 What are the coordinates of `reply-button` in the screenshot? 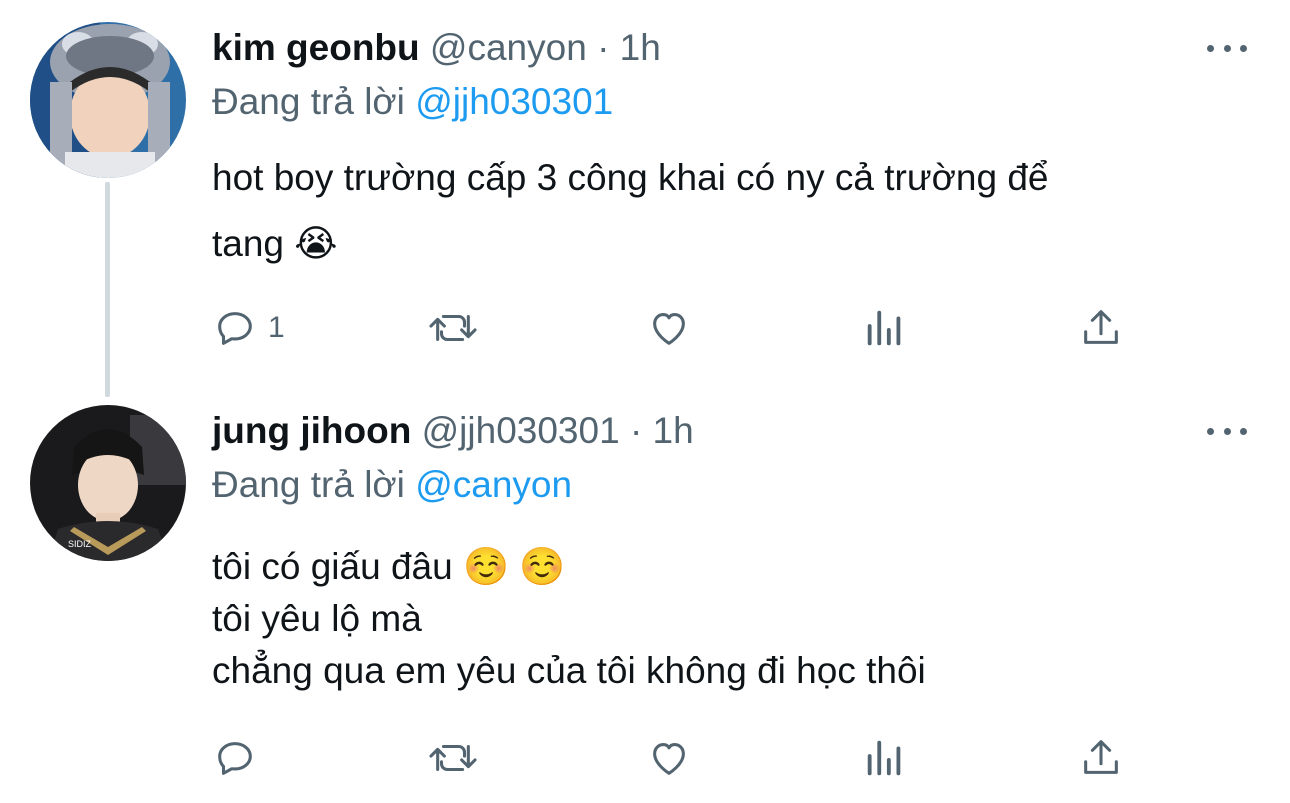 It's located at (240, 758).